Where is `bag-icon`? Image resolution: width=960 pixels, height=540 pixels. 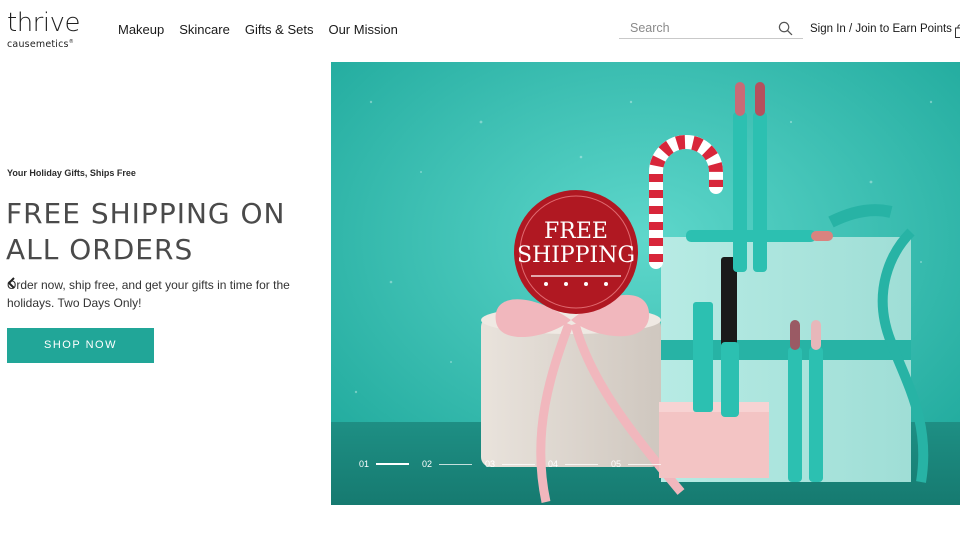 bag-icon is located at coordinates (957, 31).